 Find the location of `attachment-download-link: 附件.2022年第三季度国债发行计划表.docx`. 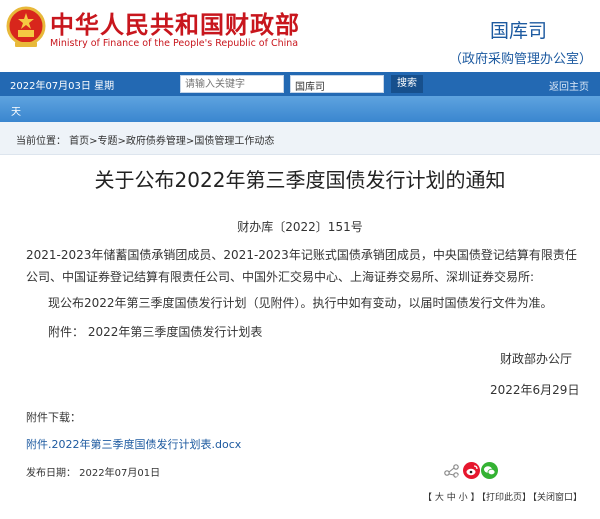

attachment-download-link: 附件.2022年第三季度国债发行计划表.docx is located at coordinates (133, 444).